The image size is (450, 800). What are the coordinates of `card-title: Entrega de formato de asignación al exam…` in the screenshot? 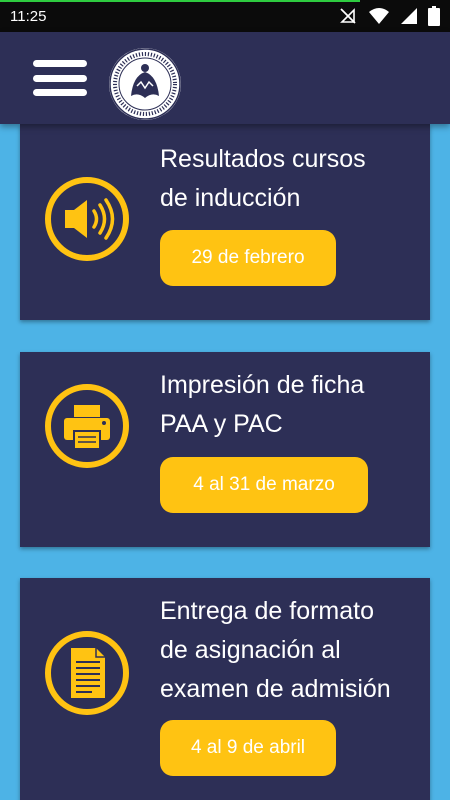 It's located at (275, 650).